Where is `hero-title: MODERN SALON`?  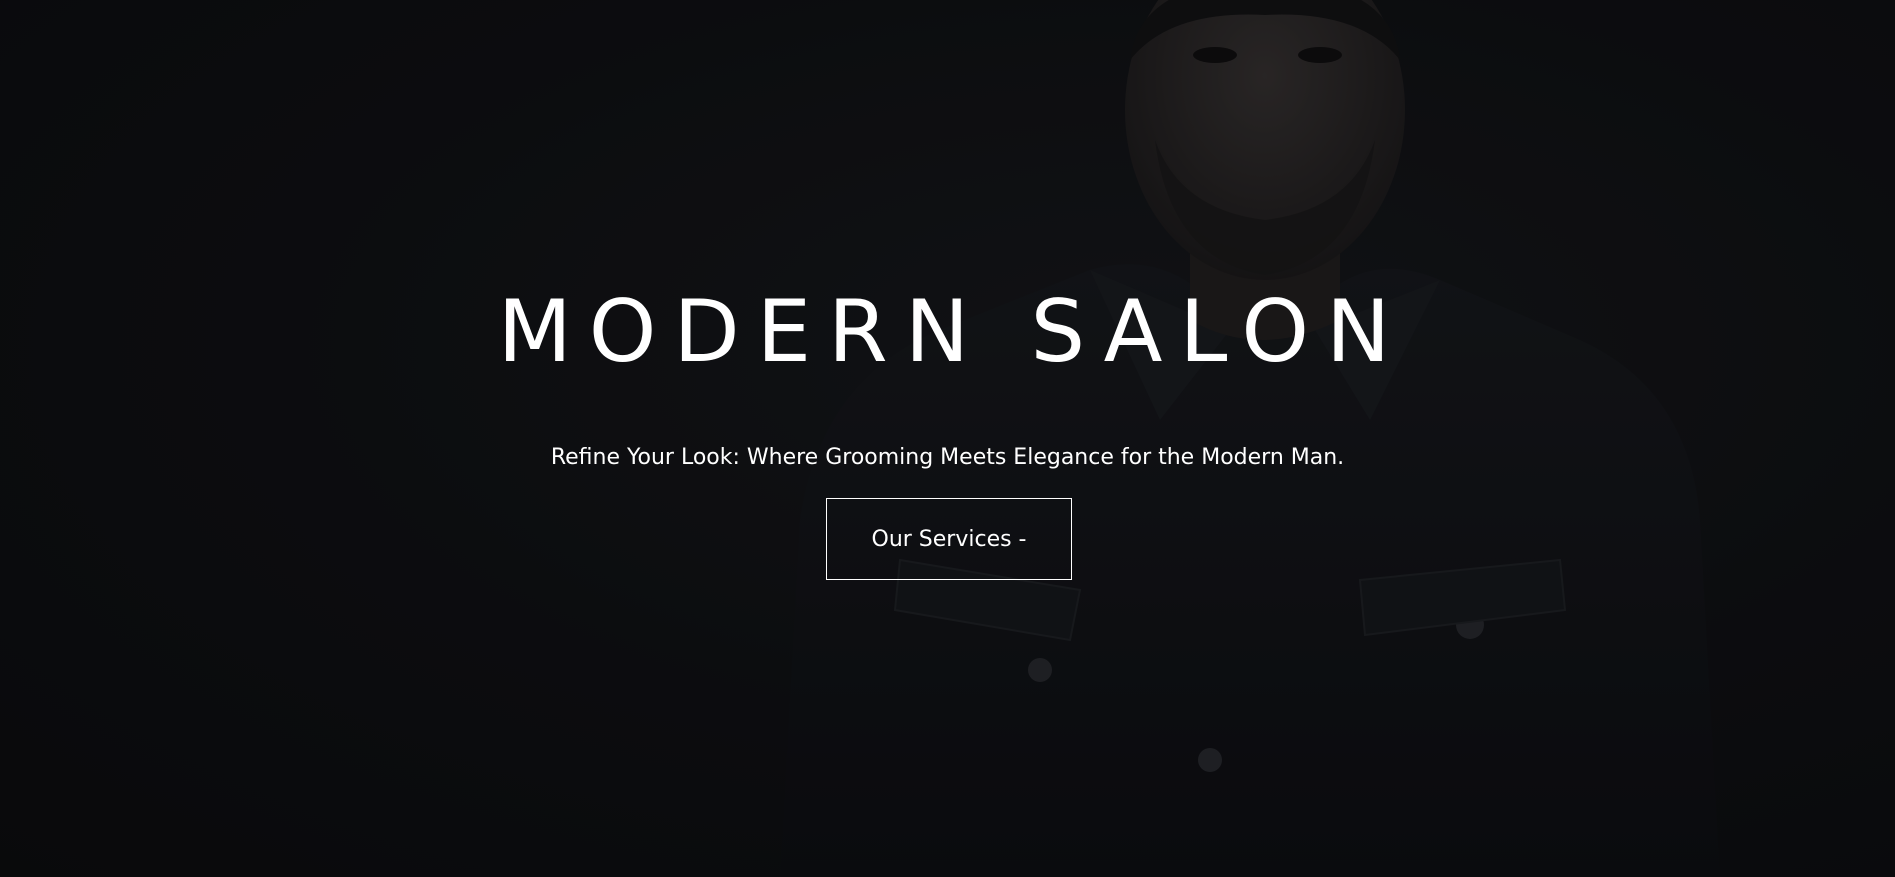 hero-title: MODERN SALON is located at coordinates (952, 332).